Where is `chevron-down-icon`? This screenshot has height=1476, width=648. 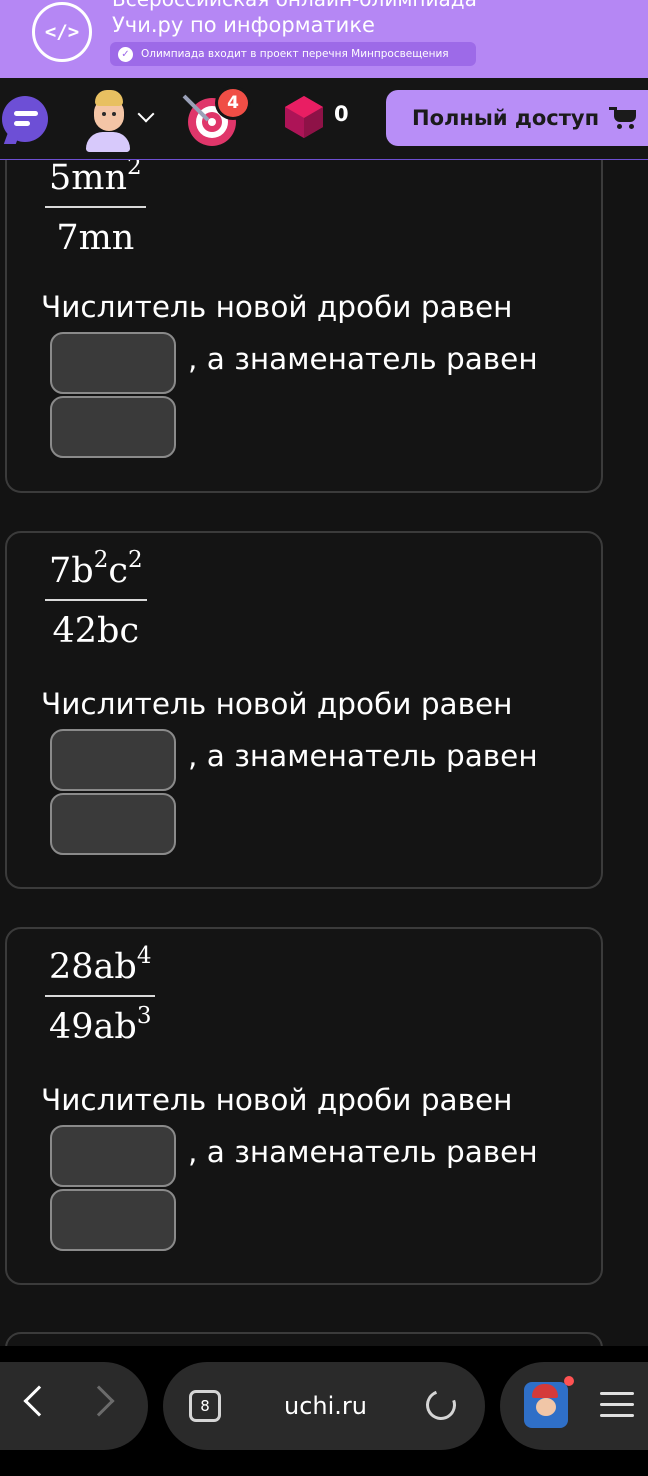
chevron-down-icon is located at coordinates (146, 114).